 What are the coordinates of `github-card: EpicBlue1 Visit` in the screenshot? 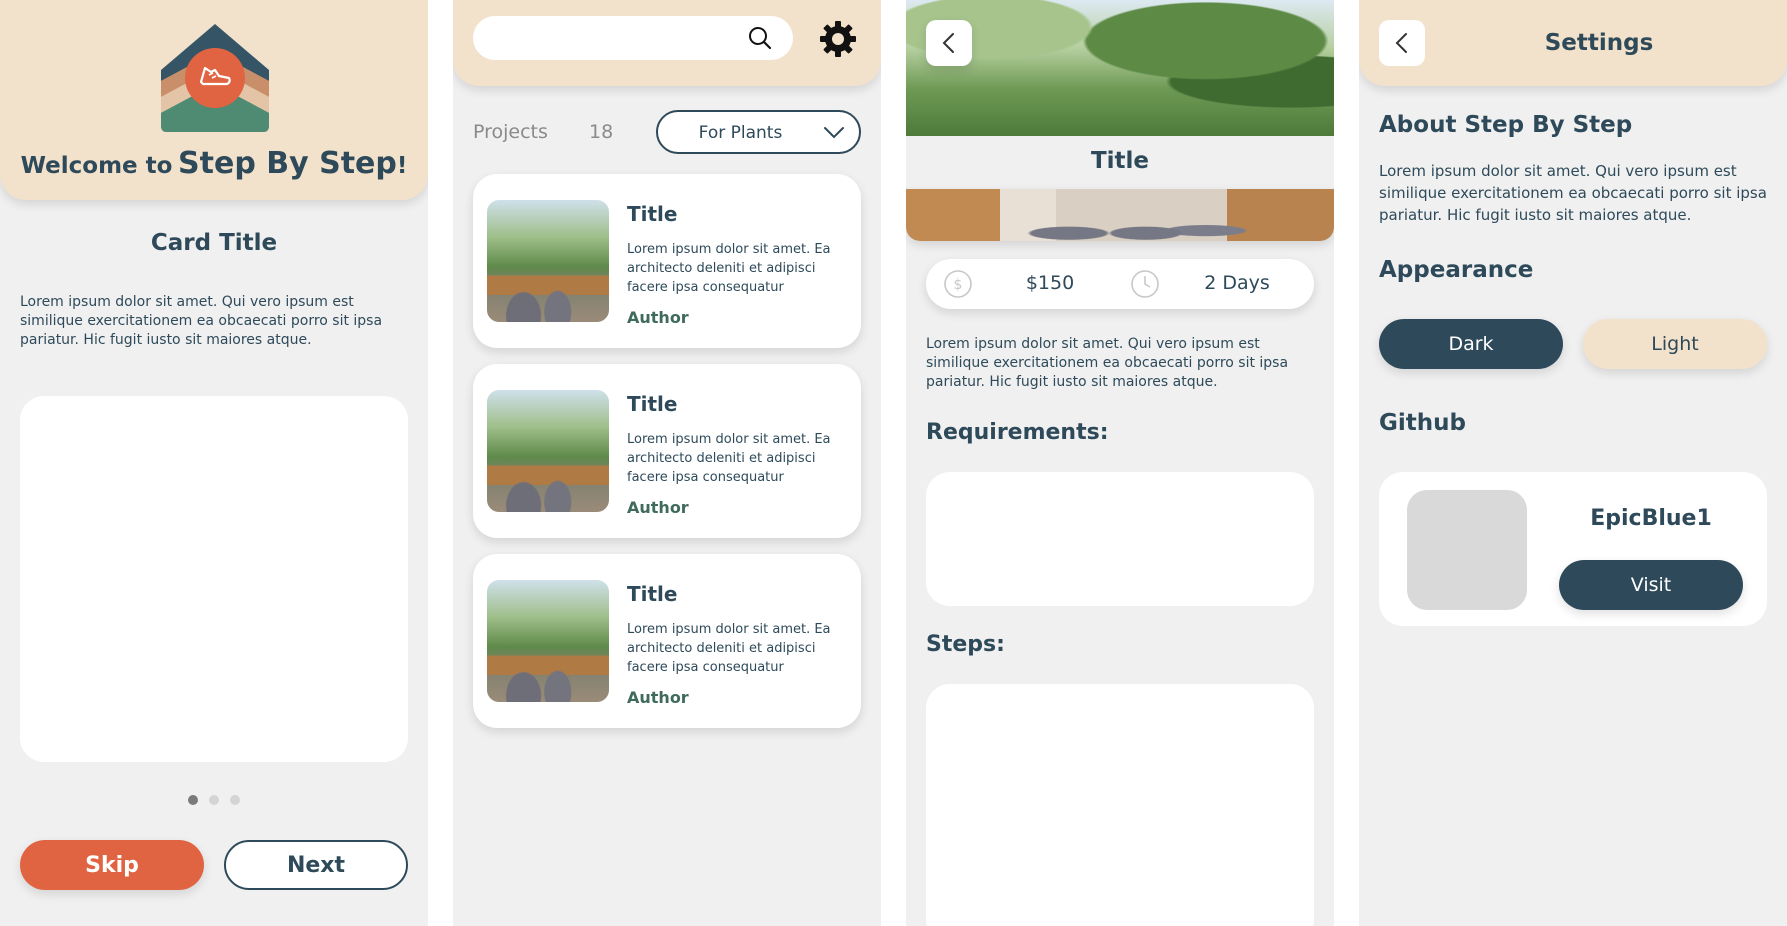 It's located at (1573, 549).